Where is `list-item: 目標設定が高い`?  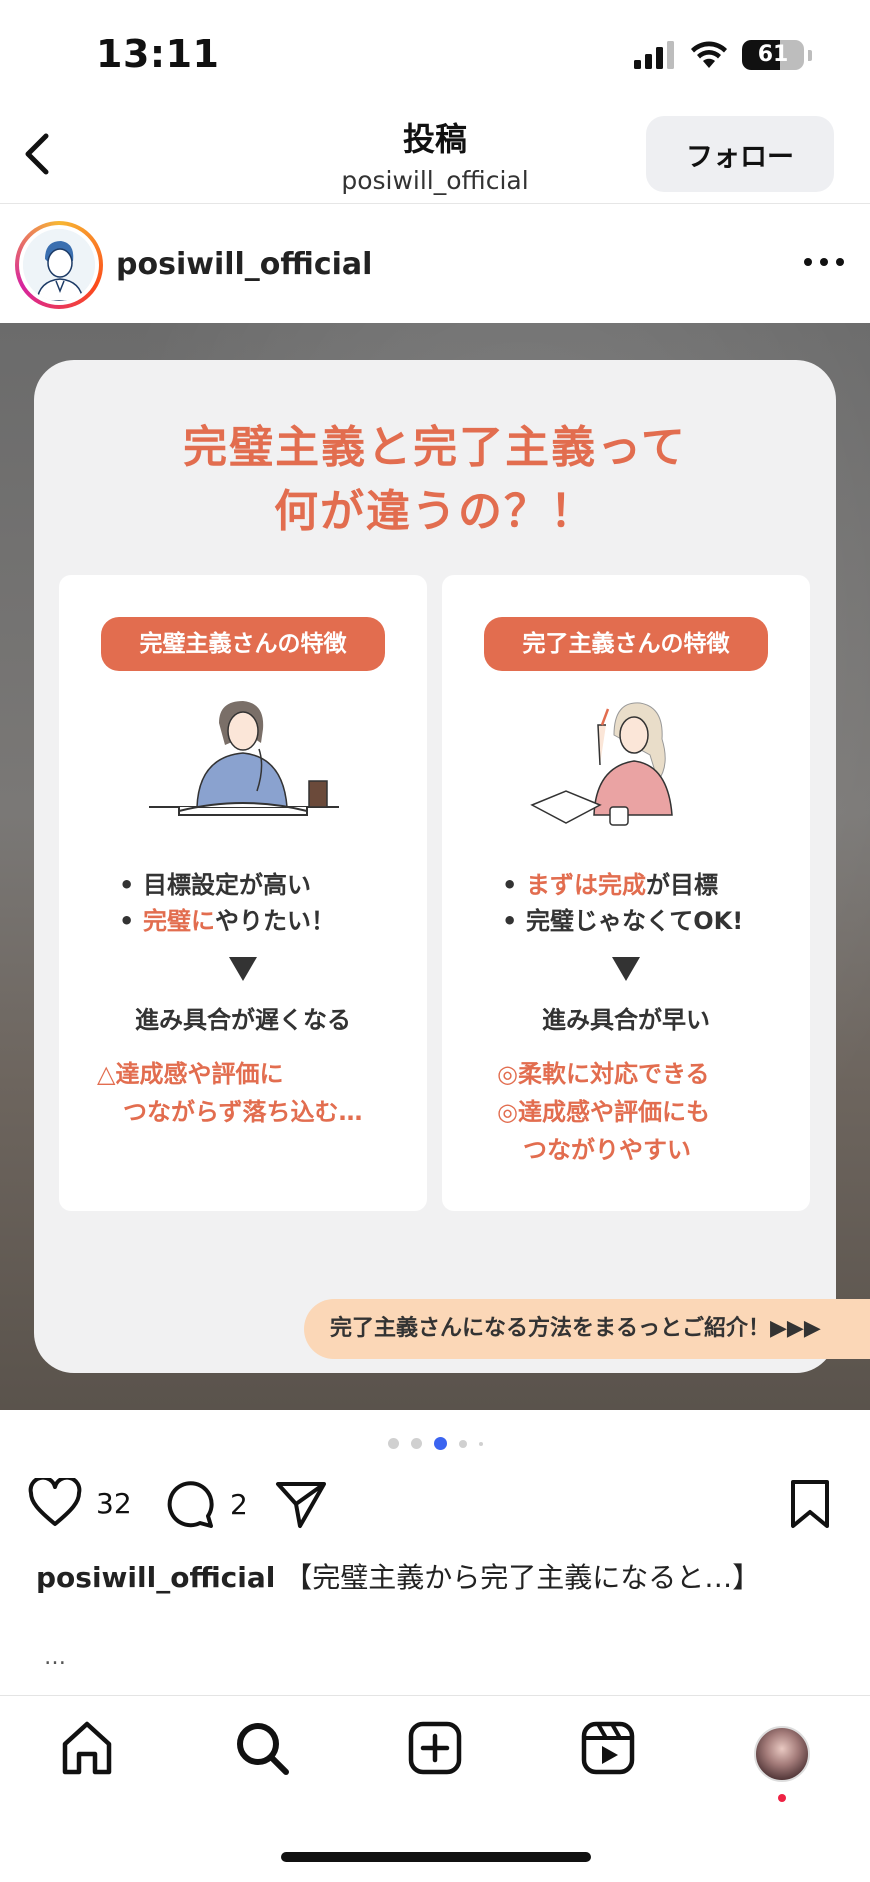 list-item: 目標設定が高い is located at coordinates (227, 885).